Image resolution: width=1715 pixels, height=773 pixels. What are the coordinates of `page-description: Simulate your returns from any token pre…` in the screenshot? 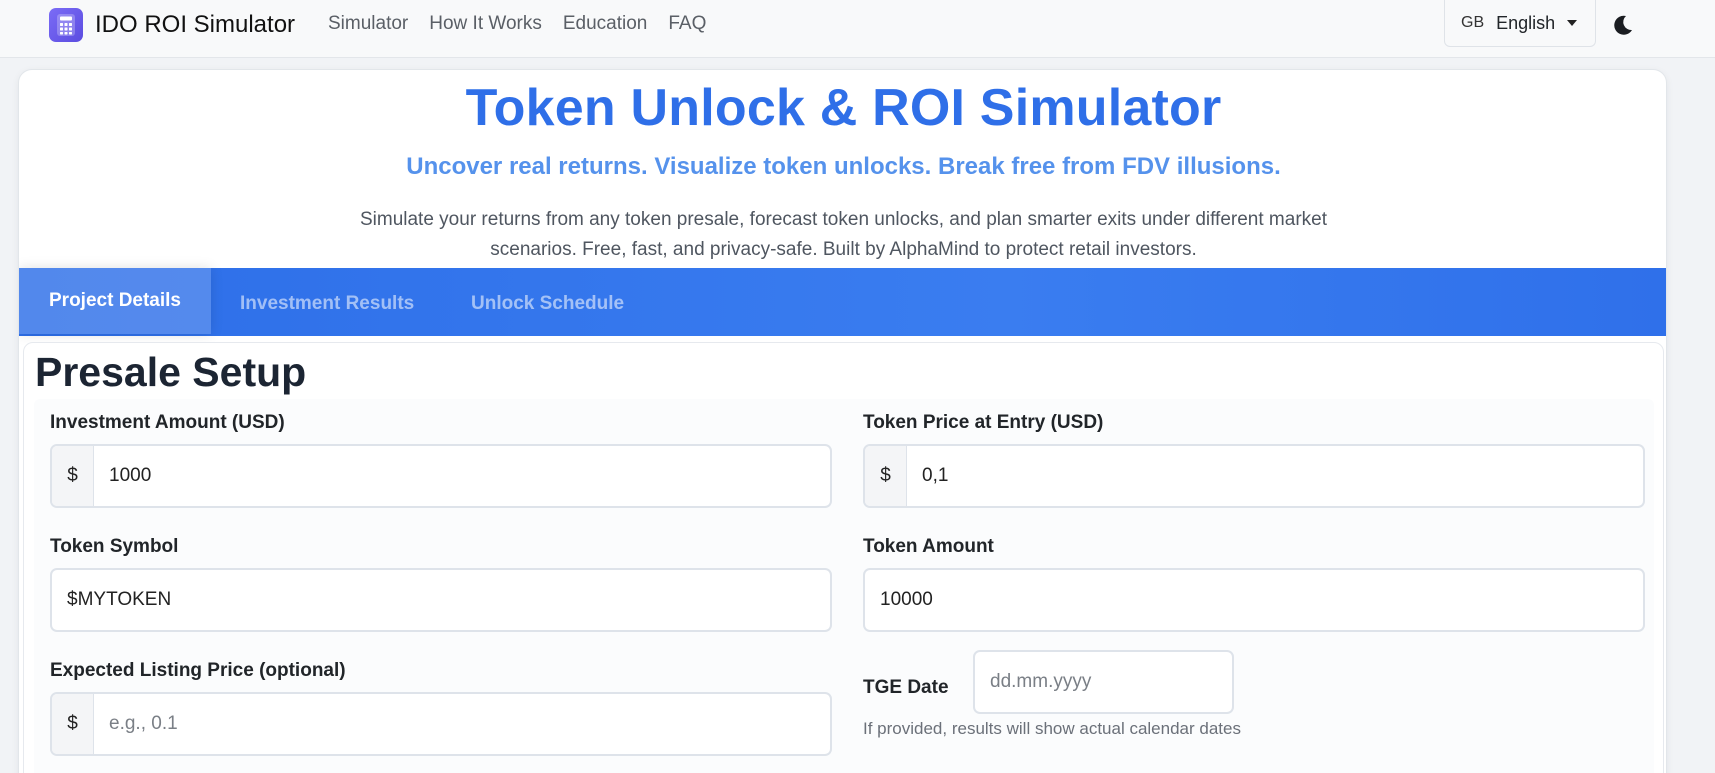 It's located at (843, 234).